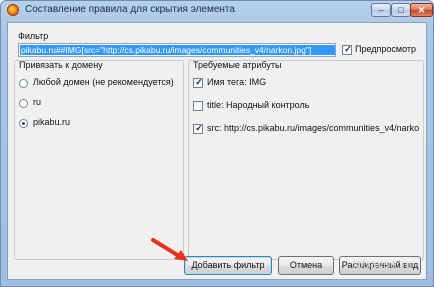 The image size is (434, 287). Describe the element at coordinates (383, 264) in the screenshot. I see `watermark: lzbavsa.ru` at that location.